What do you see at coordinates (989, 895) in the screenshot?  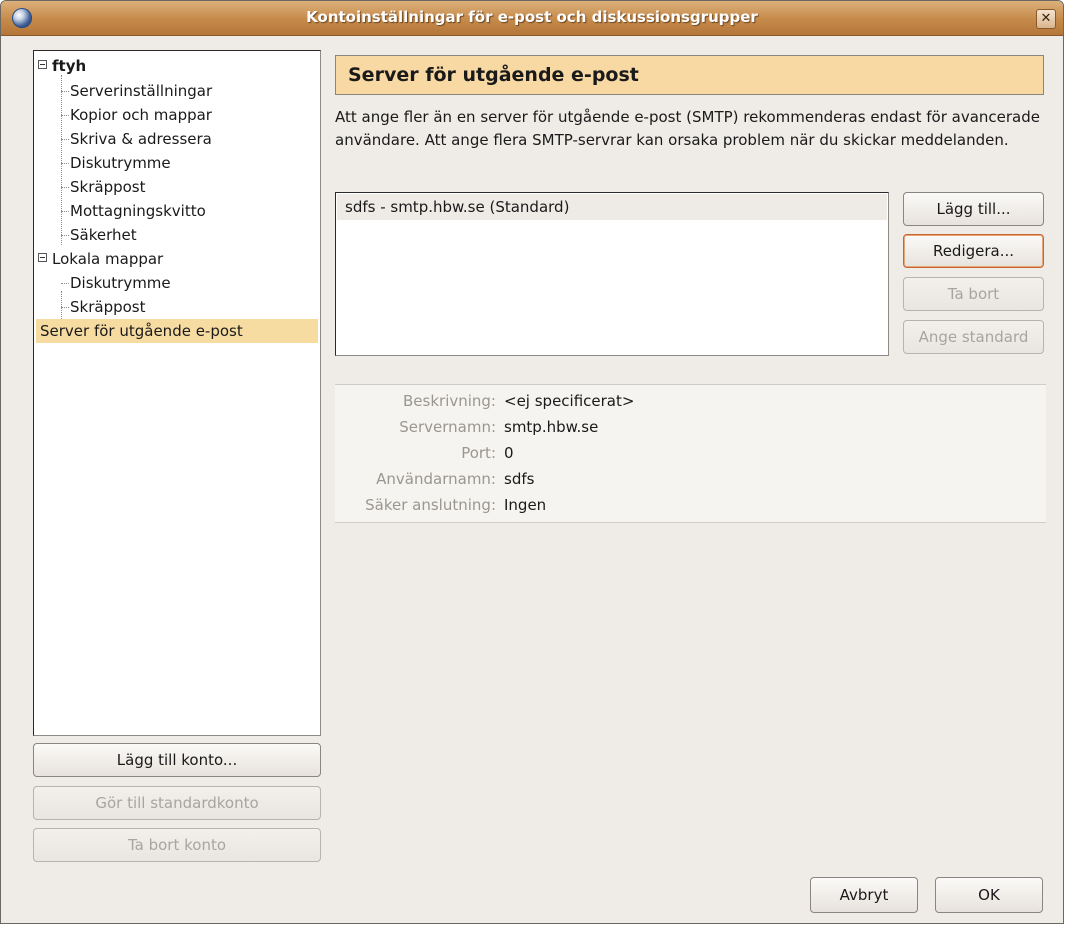 I see `ok-button: OK` at bounding box center [989, 895].